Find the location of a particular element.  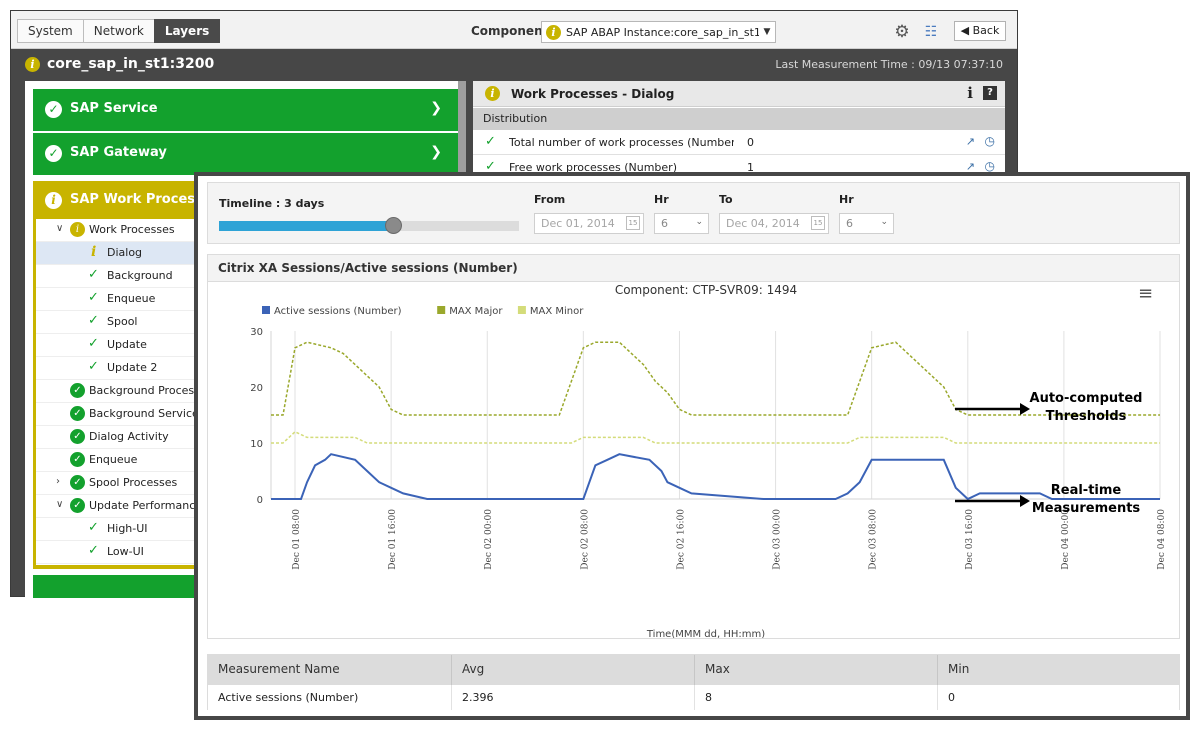

to-hr-label: Hr is located at coordinates (846, 199).